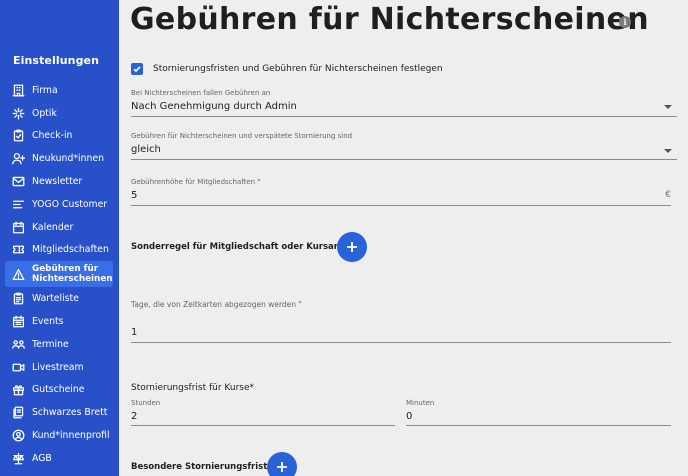  Describe the element at coordinates (420, 403) in the screenshot. I see `minutes-label: Minuten` at that location.